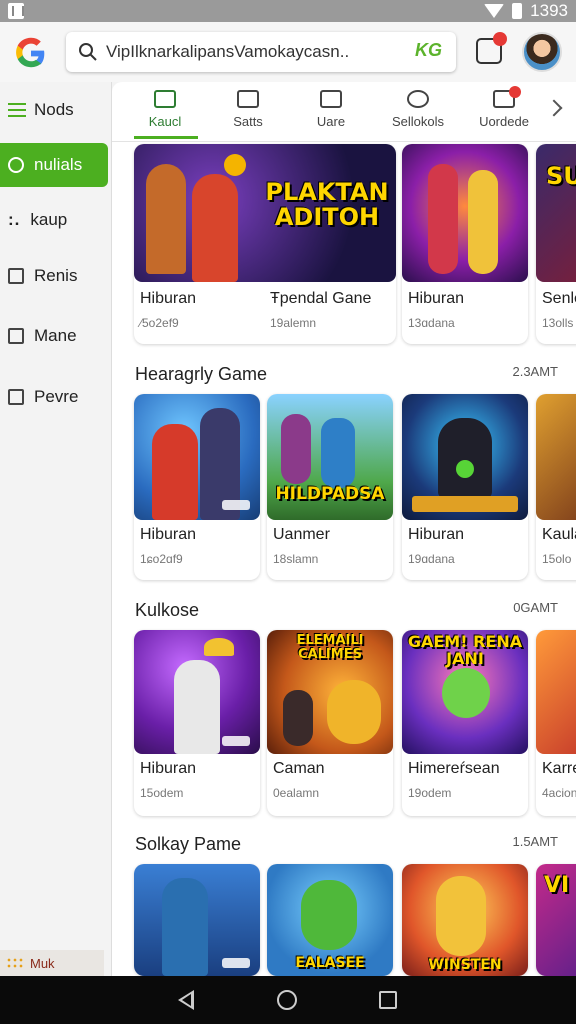 The image size is (576, 1024). What do you see at coordinates (504, 107) in the screenshot?
I see `tab-uordede: Uordede` at bounding box center [504, 107].